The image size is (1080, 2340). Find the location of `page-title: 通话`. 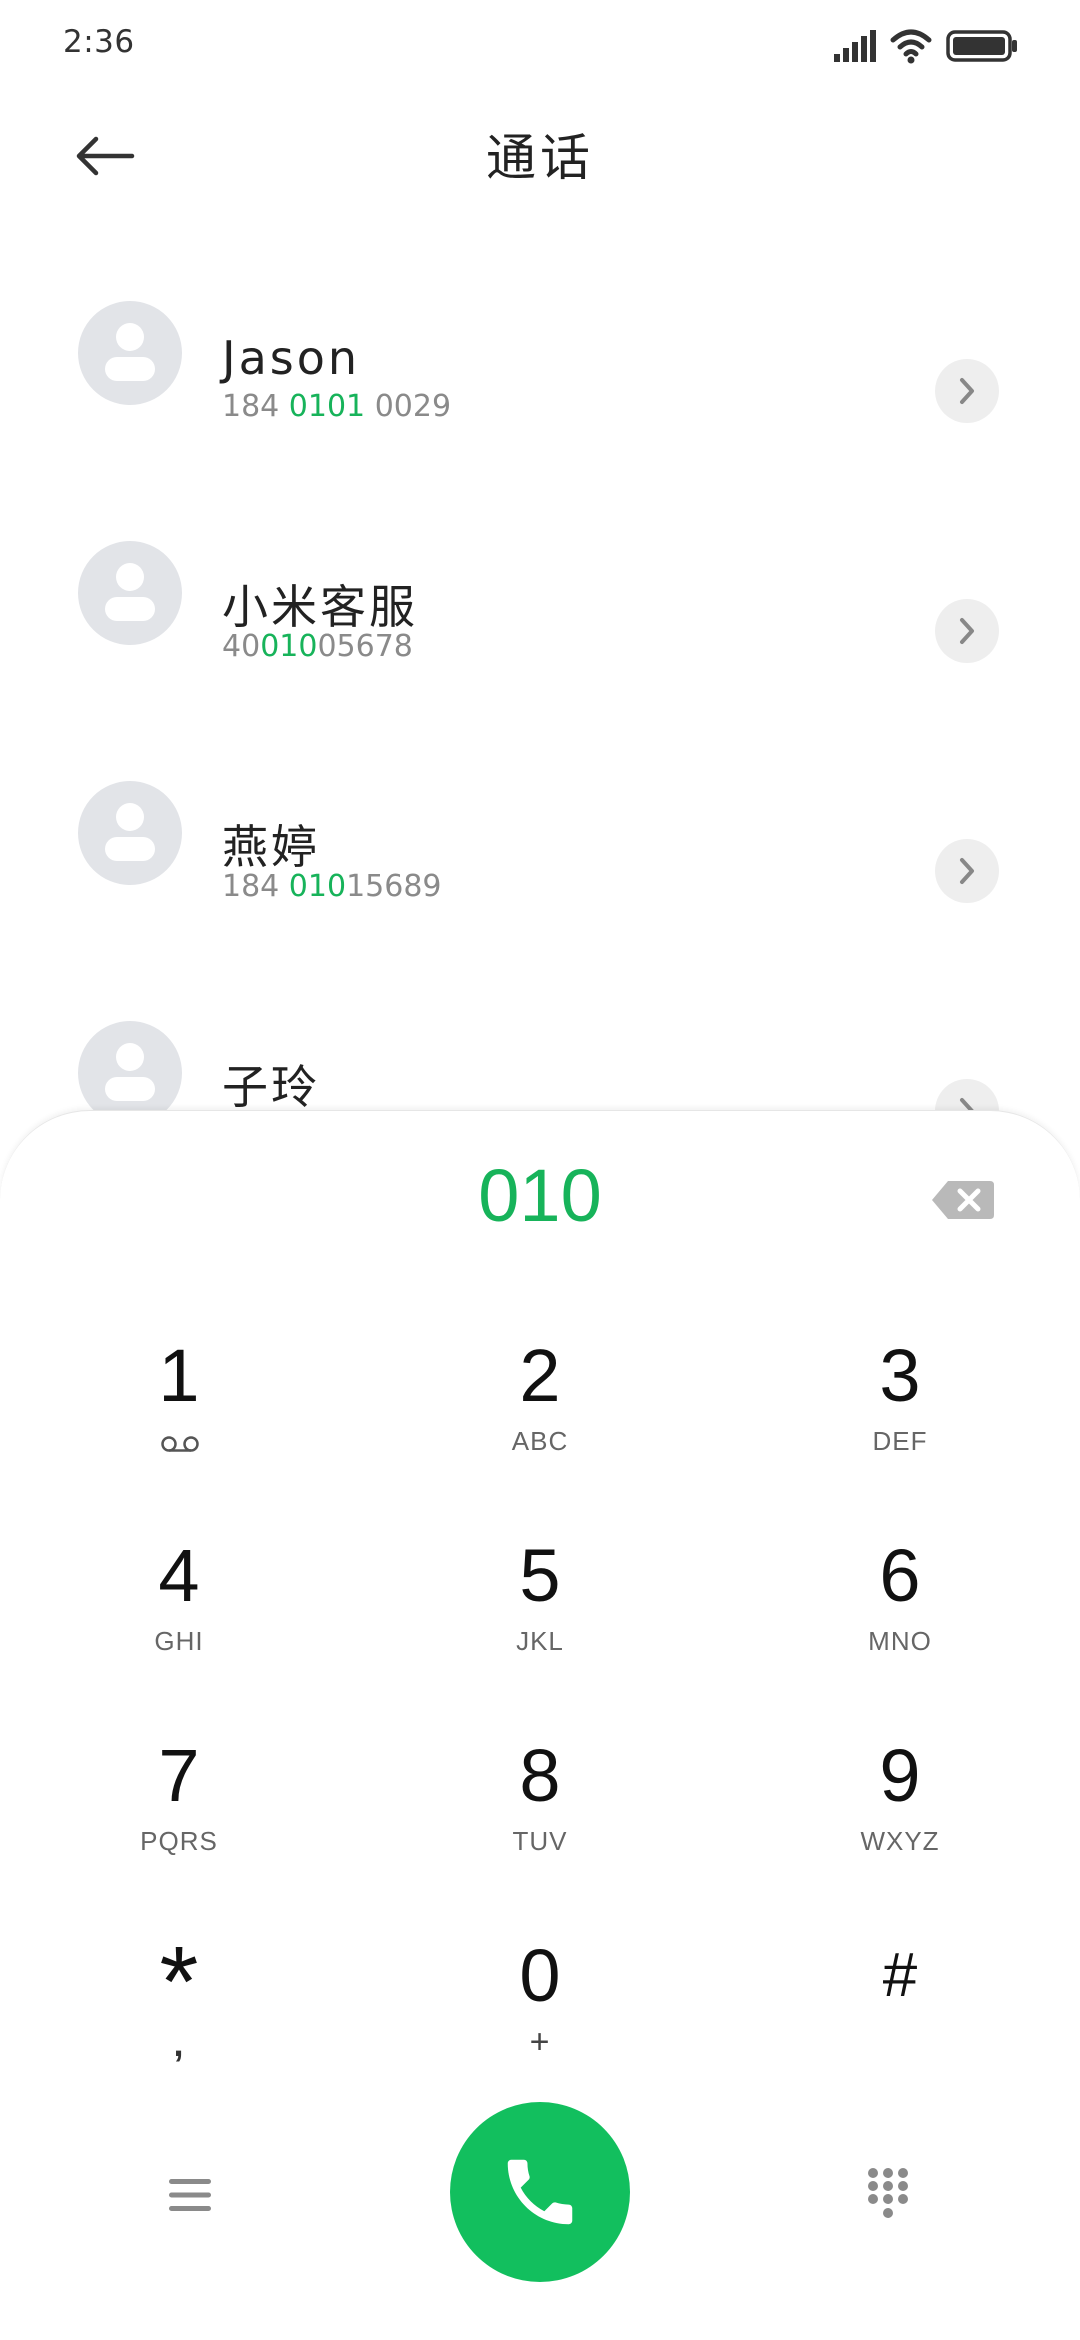

page-title: 通话 is located at coordinates (540, 158).